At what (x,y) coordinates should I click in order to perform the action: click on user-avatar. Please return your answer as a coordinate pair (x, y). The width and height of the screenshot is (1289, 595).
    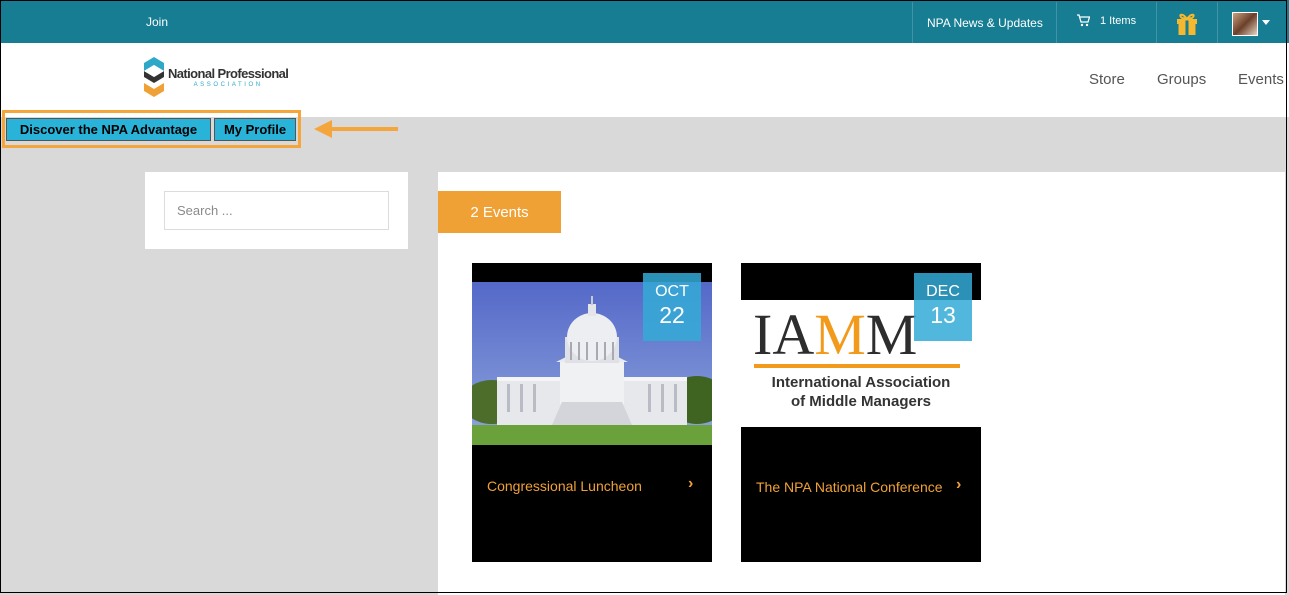
    Looking at the image, I should click on (1245, 24).